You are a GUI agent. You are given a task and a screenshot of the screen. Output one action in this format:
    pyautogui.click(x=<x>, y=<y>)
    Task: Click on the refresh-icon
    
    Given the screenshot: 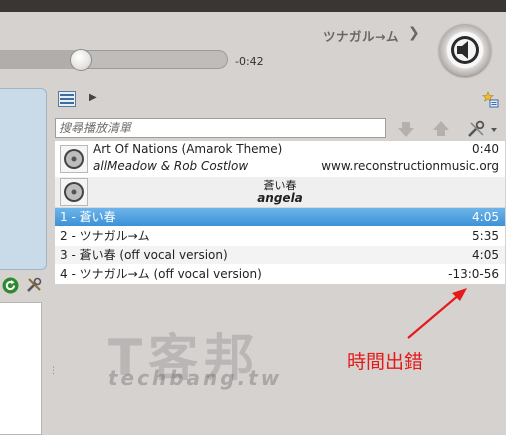 What is the action you would take?
    pyautogui.click(x=10, y=285)
    